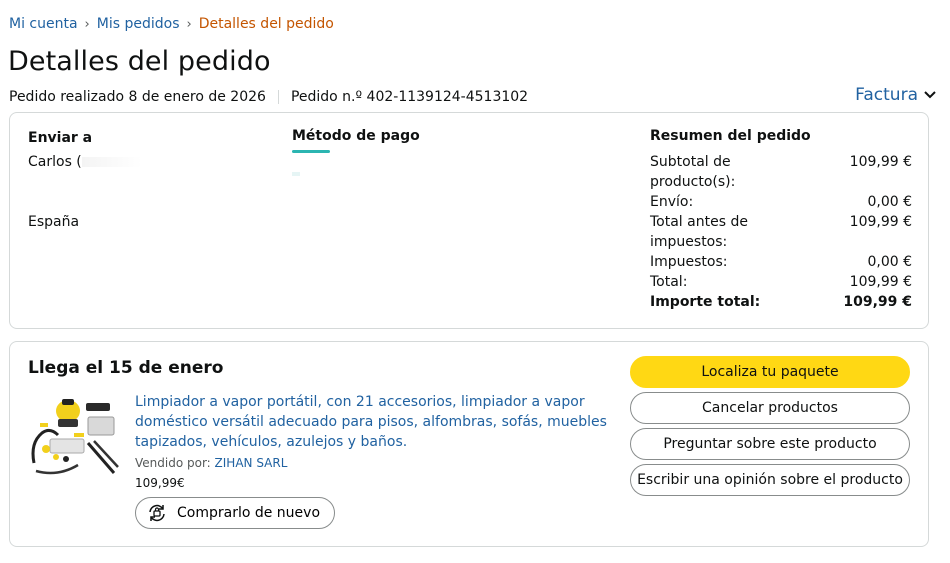 The image size is (950, 563). I want to click on payment-method-title: Método de pago, so click(356, 136).